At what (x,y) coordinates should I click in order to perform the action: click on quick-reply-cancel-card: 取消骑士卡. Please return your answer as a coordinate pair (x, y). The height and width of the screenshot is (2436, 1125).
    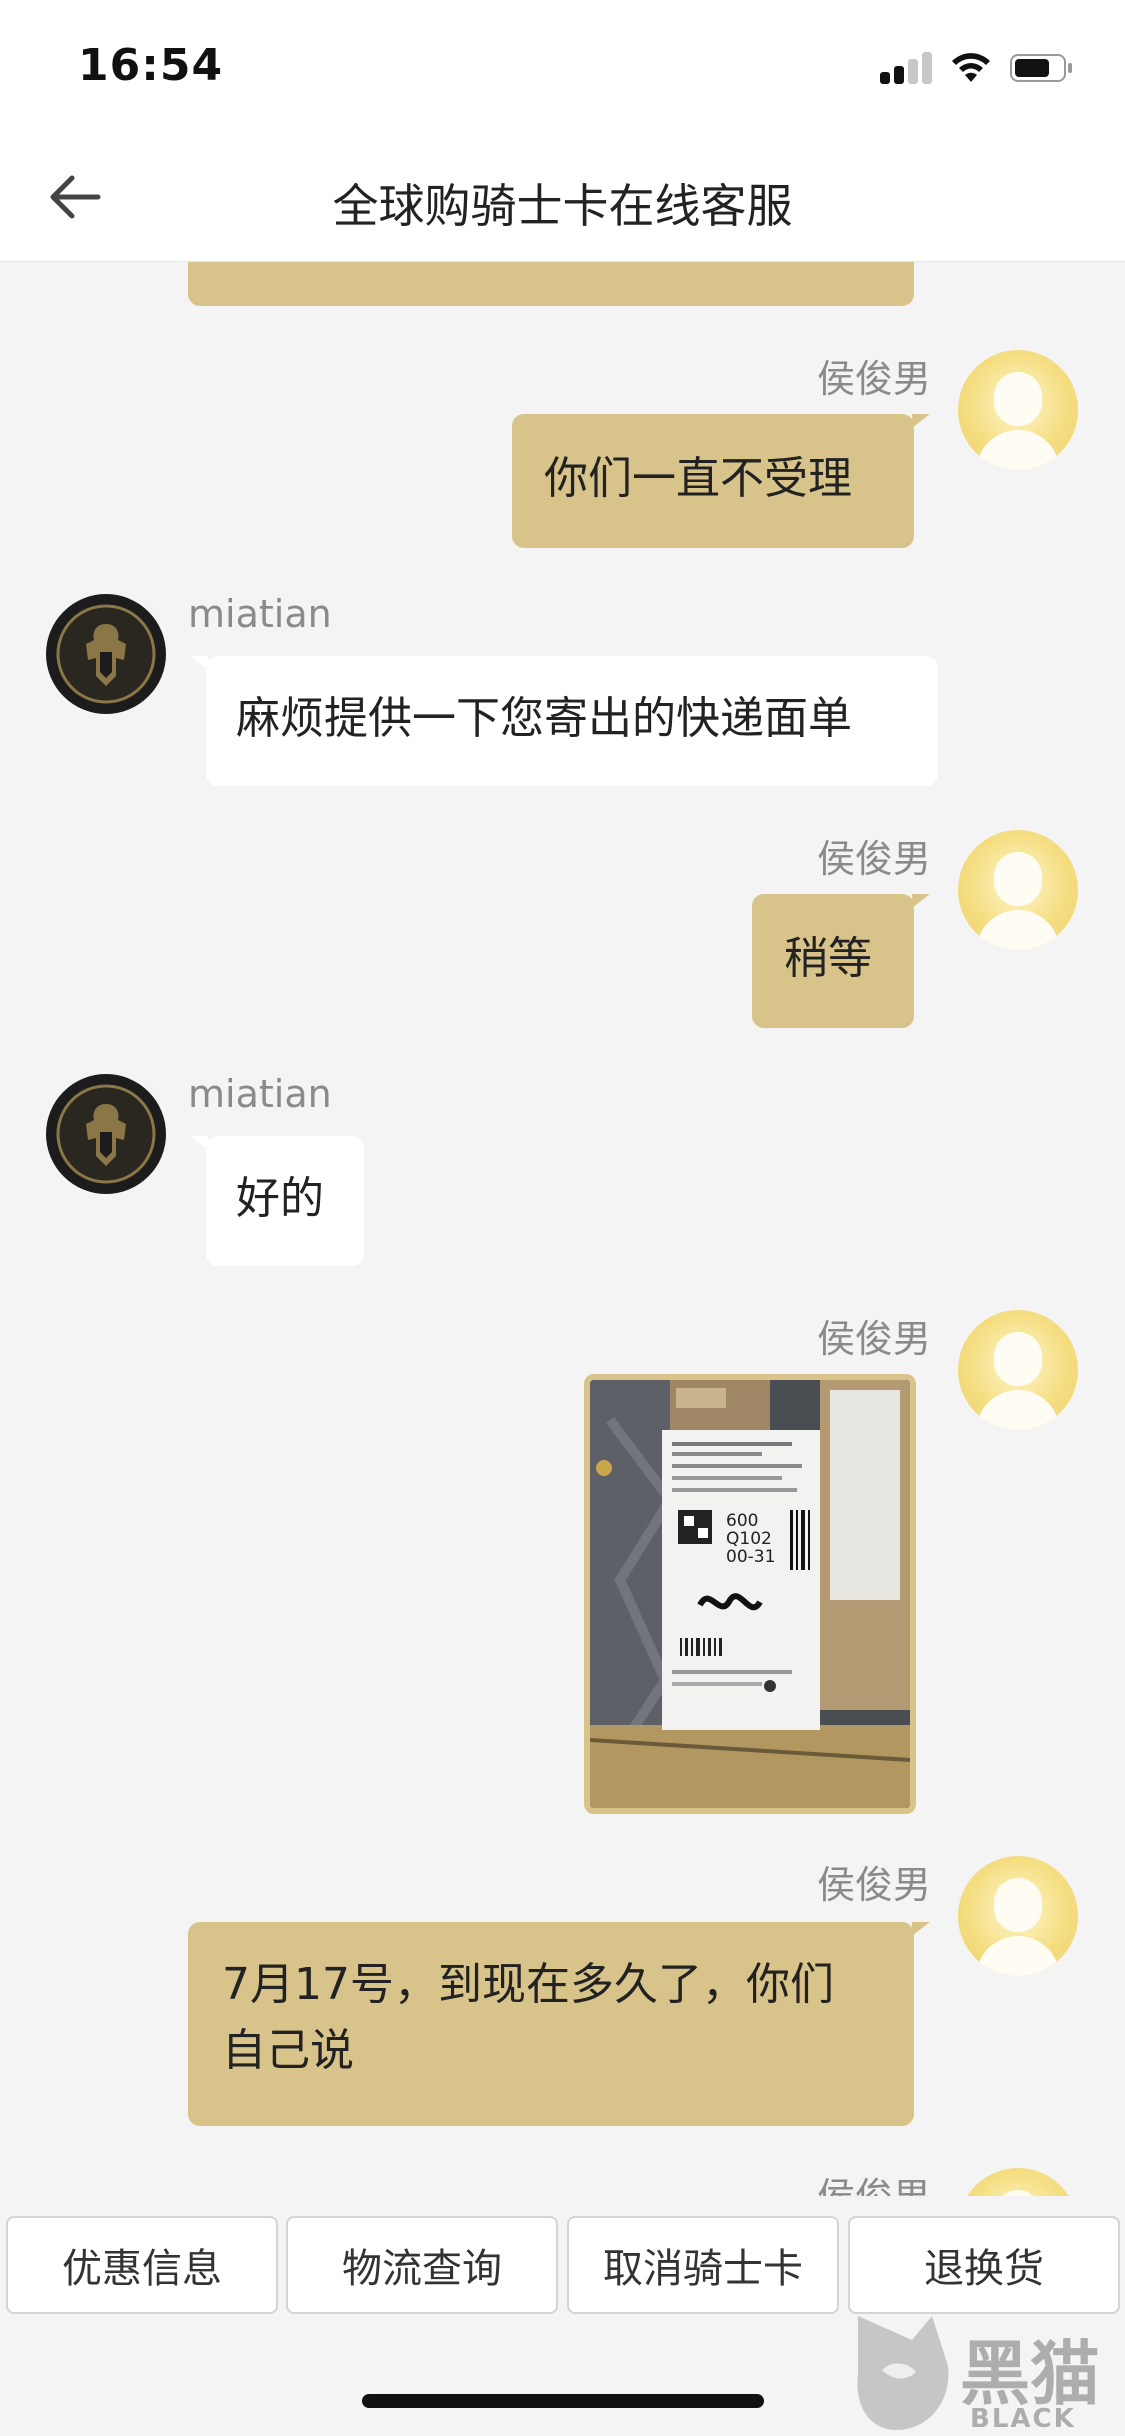
    Looking at the image, I should click on (703, 2265).